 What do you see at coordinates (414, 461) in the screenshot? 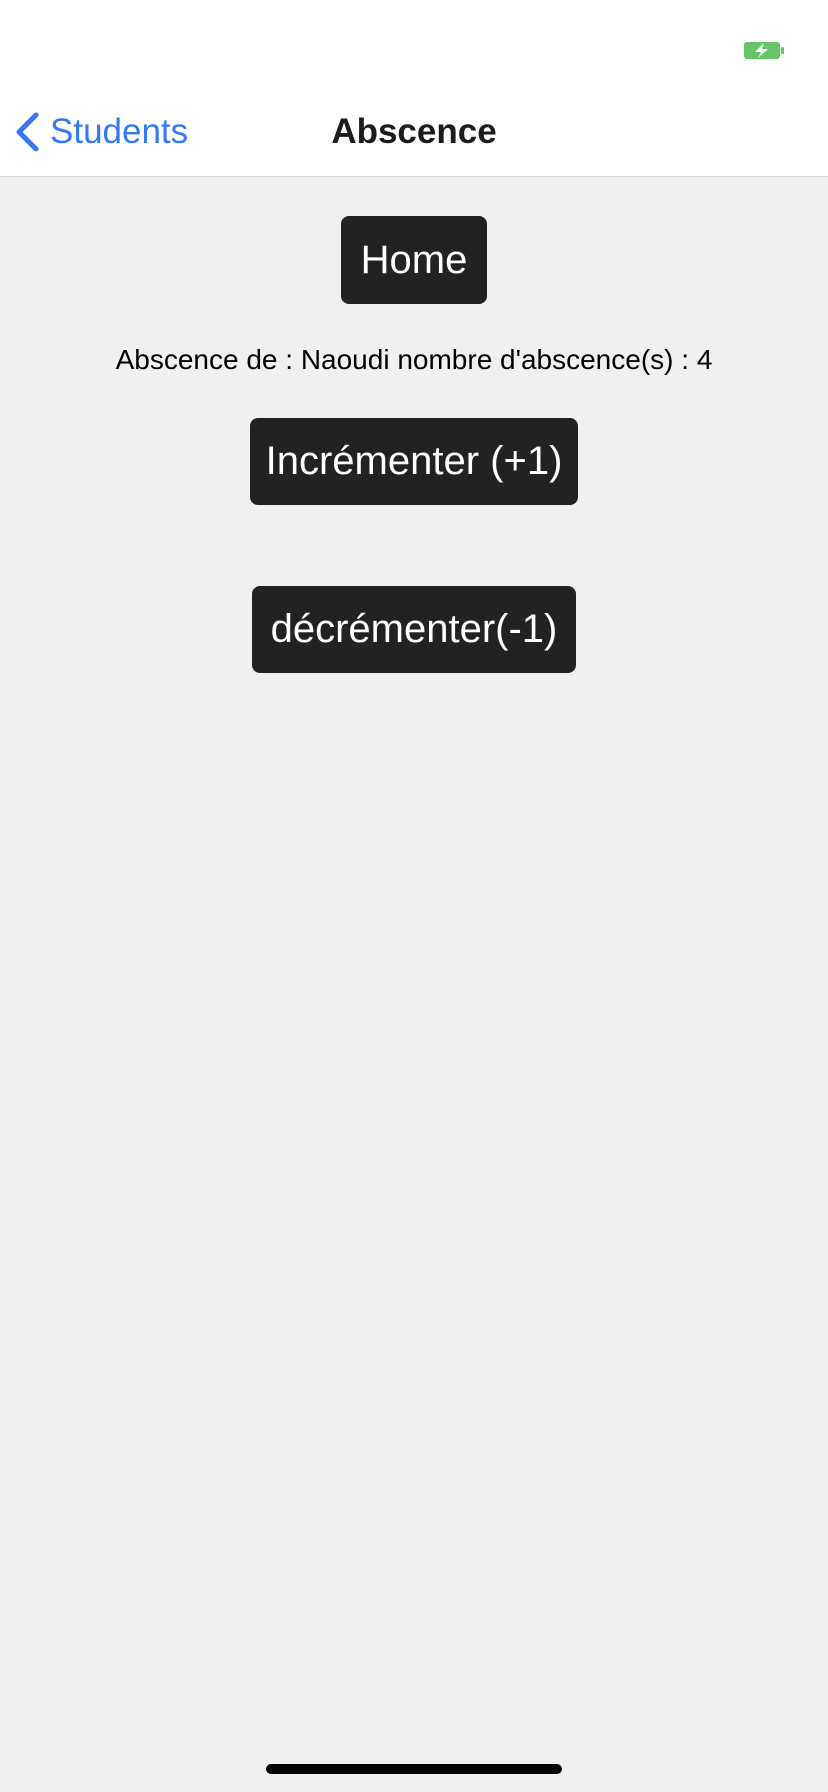
I see `increment-button: Incrémenter (+1)` at bounding box center [414, 461].